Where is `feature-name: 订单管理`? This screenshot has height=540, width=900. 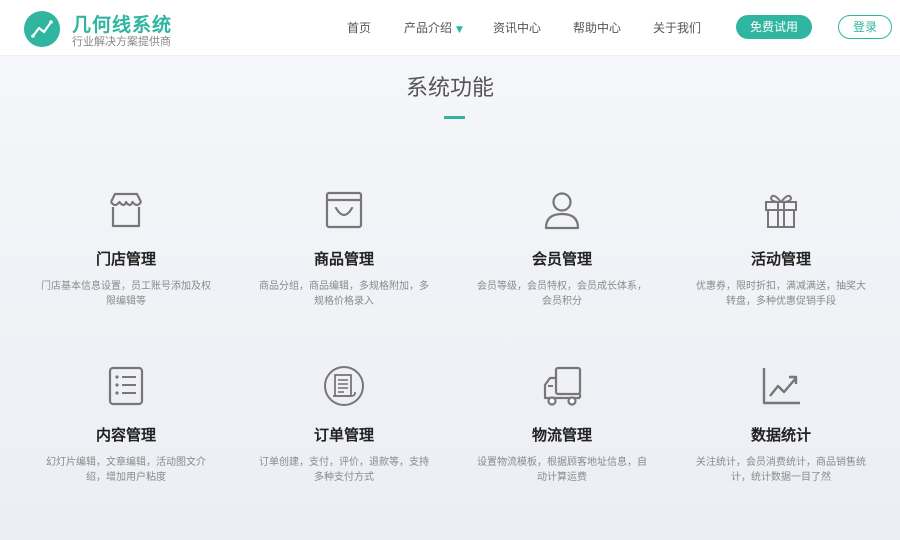
feature-name: 订单管理 is located at coordinates (343, 435).